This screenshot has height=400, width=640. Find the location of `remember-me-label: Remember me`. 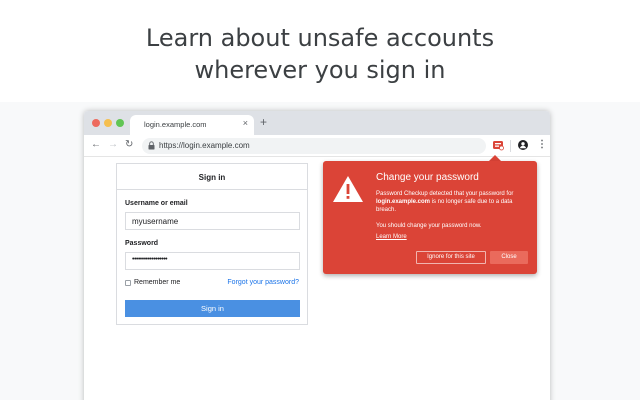

remember-me-label: Remember me is located at coordinates (157, 282).